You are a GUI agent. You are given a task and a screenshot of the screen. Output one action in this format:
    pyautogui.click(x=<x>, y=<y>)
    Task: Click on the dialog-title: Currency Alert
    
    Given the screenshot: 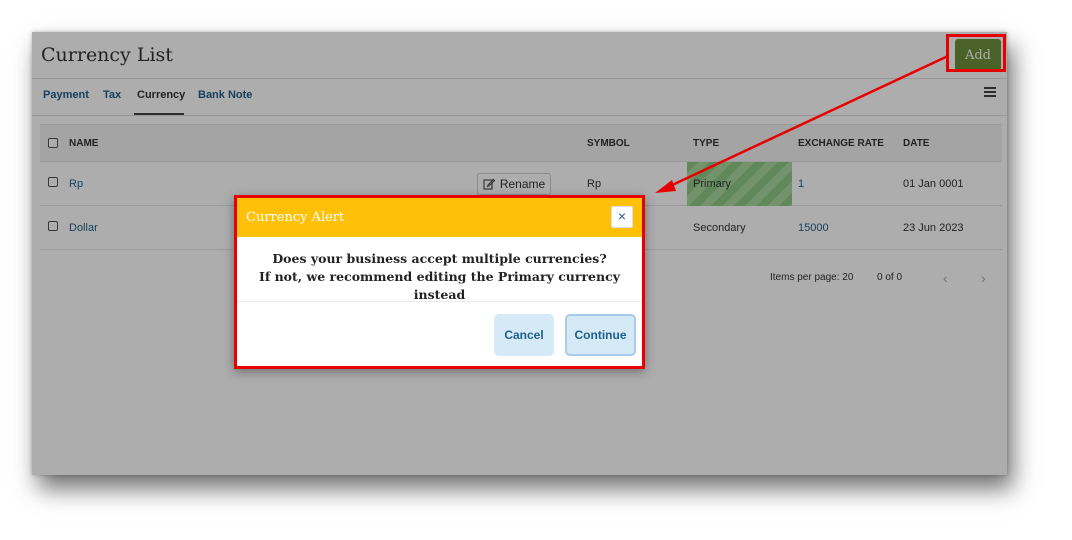 What is the action you would take?
    pyautogui.click(x=295, y=217)
    